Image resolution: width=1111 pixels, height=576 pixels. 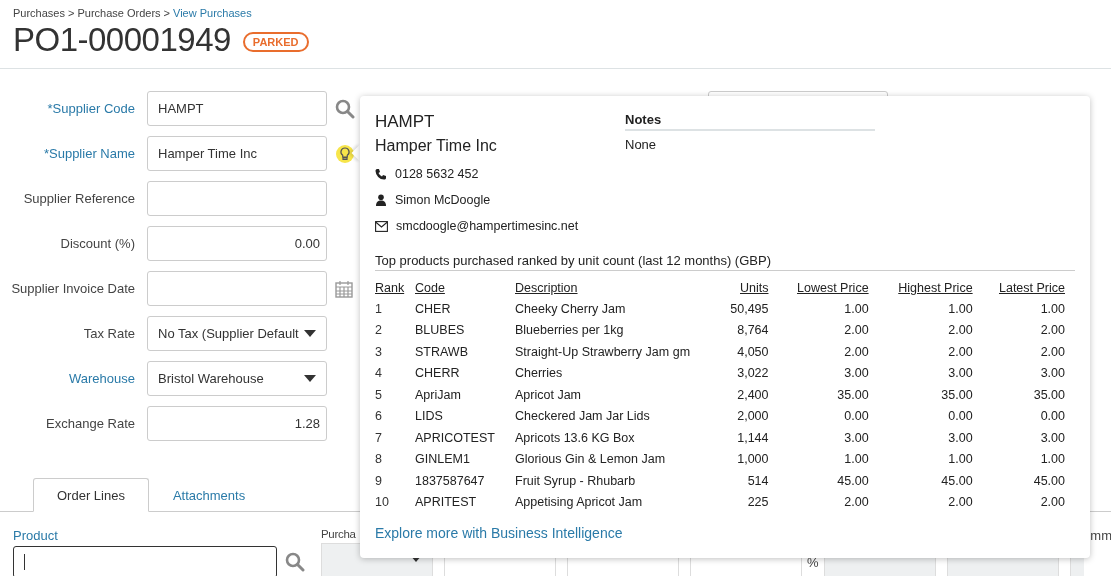 I want to click on input-field: 0.00, so click(x=237, y=243).